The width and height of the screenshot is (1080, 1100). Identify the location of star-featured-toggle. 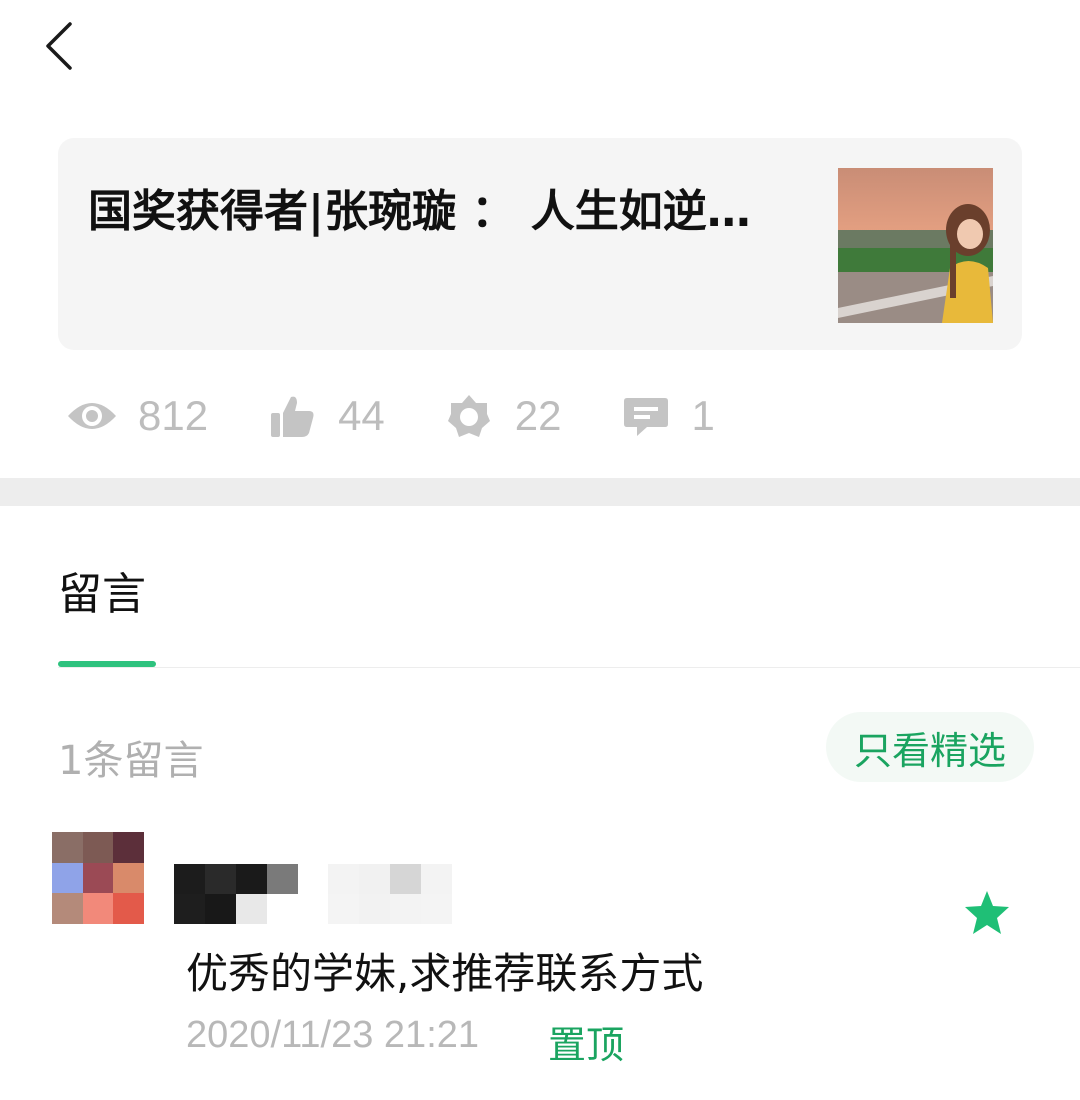
(987, 913).